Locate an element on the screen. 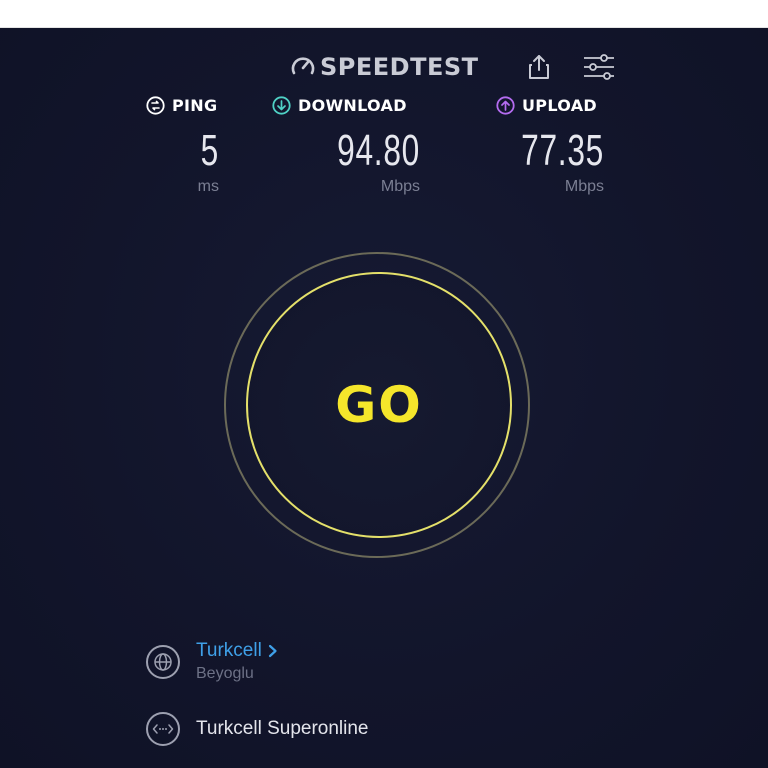 The height and width of the screenshot is (768, 768). share-icon is located at coordinates (539, 67).